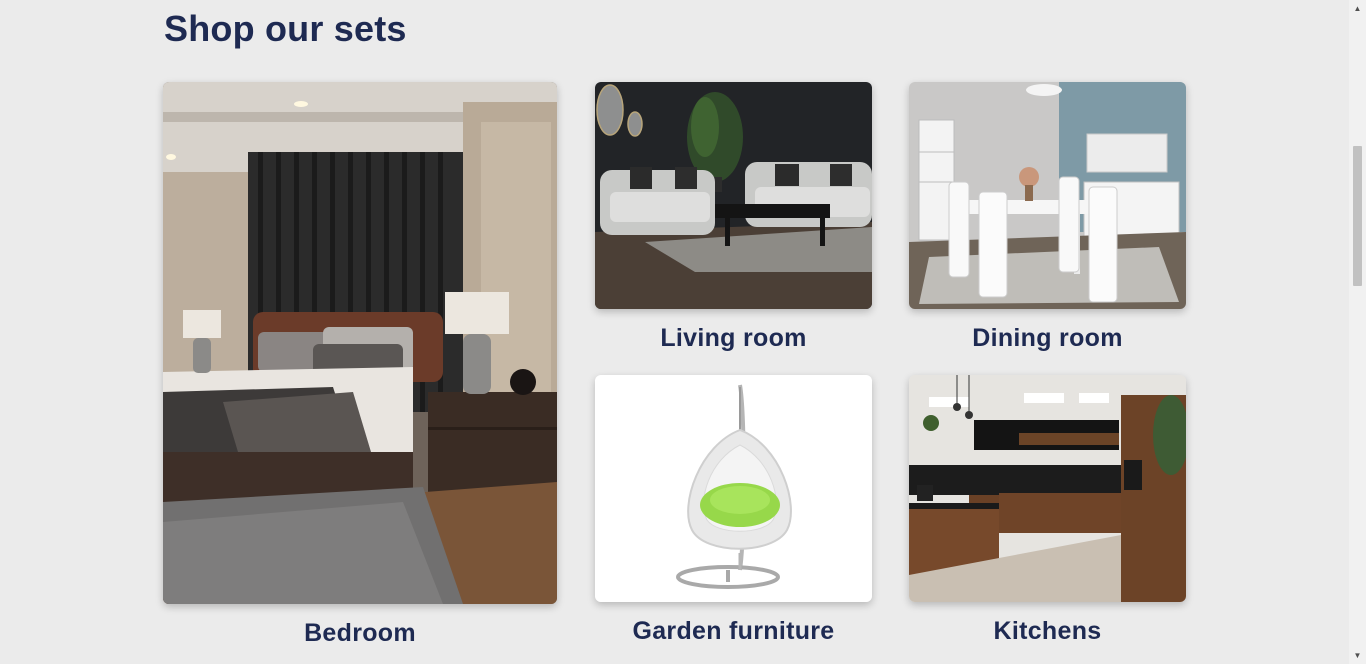  I want to click on scroll-up-arrow-icon: ▲, so click(1357, 8).